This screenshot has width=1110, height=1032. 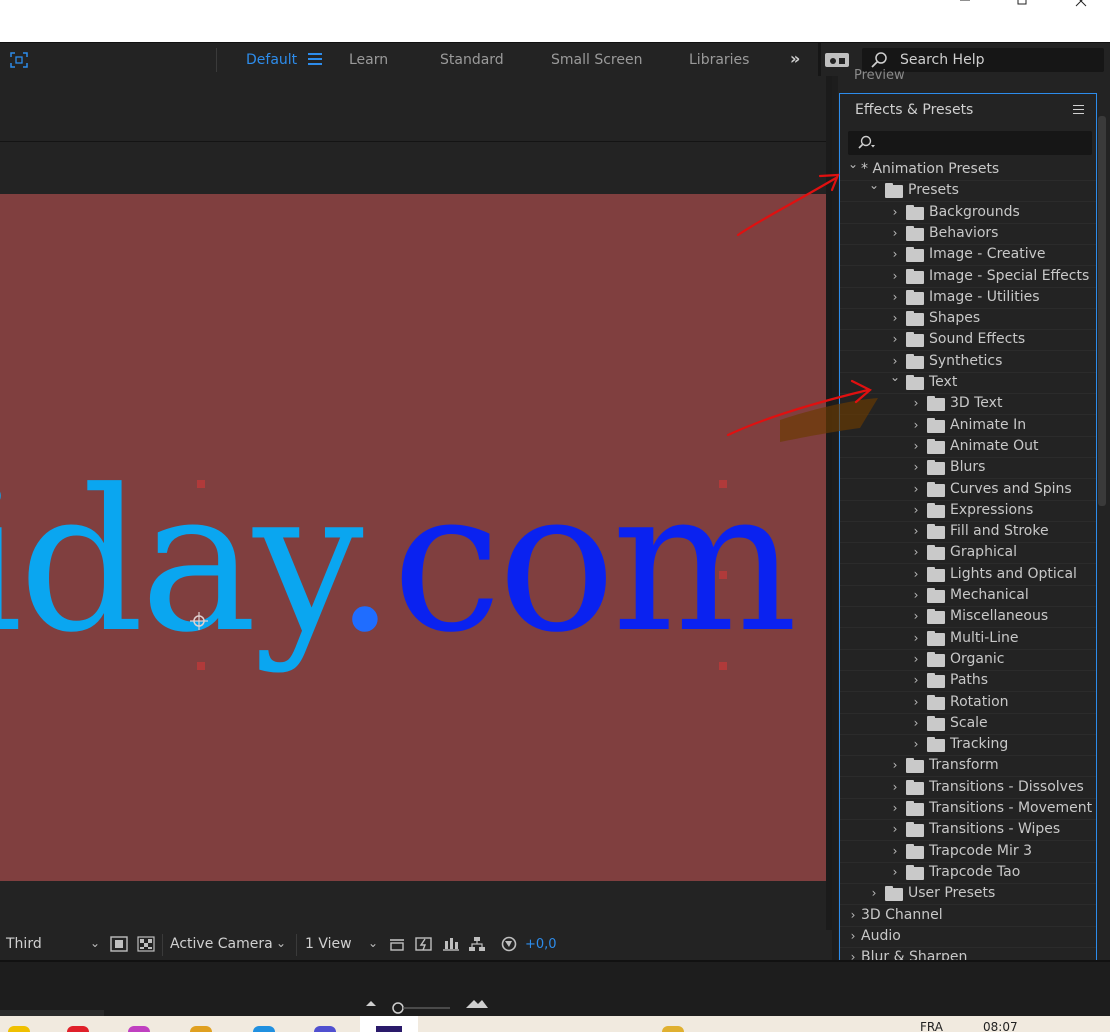 What do you see at coordinates (968, 703) in the screenshot?
I see `effects-tree-item: › Rotation` at bounding box center [968, 703].